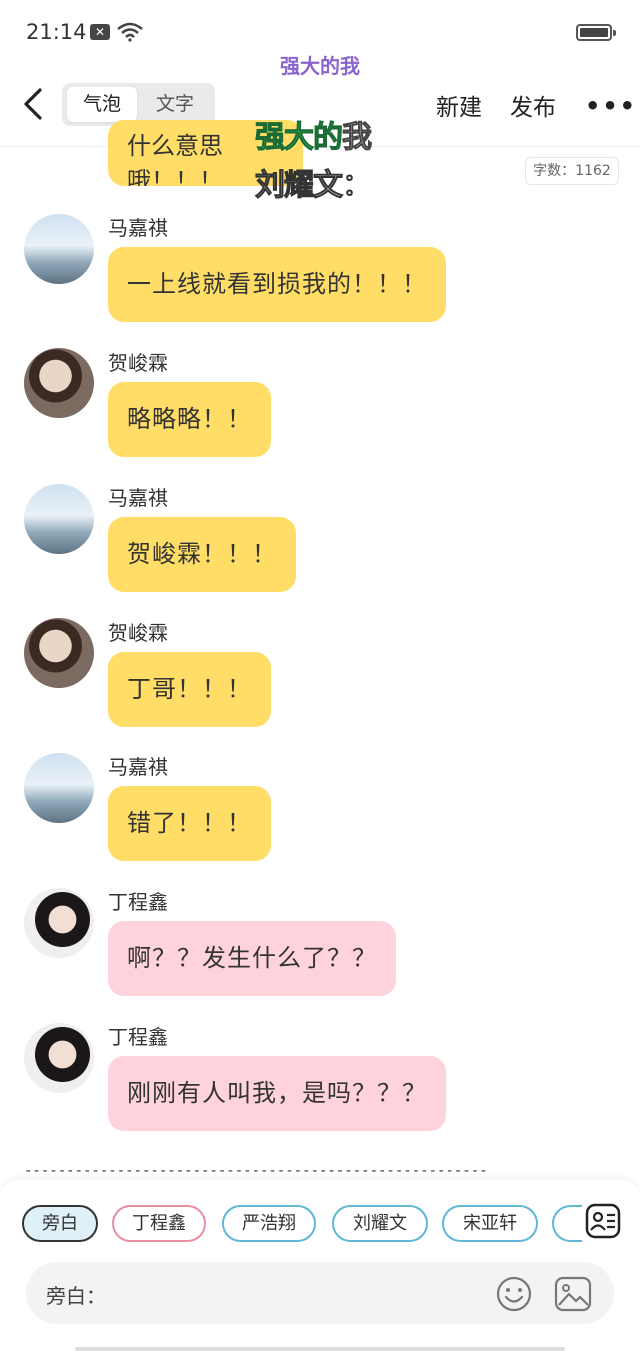 The image size is (640, 1351). Describe the element at coordinates (130, 32) in the screenshot. I see `wifi-icon` at that location.